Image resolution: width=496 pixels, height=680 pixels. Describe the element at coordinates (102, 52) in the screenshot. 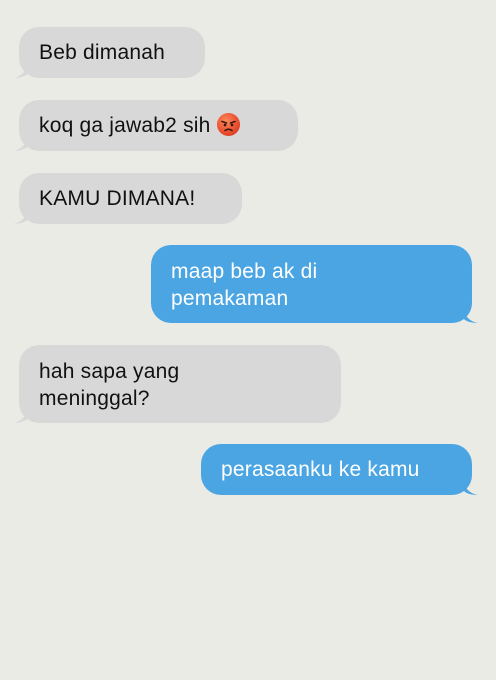

I see `message-text: Beb dimanah` at that location.